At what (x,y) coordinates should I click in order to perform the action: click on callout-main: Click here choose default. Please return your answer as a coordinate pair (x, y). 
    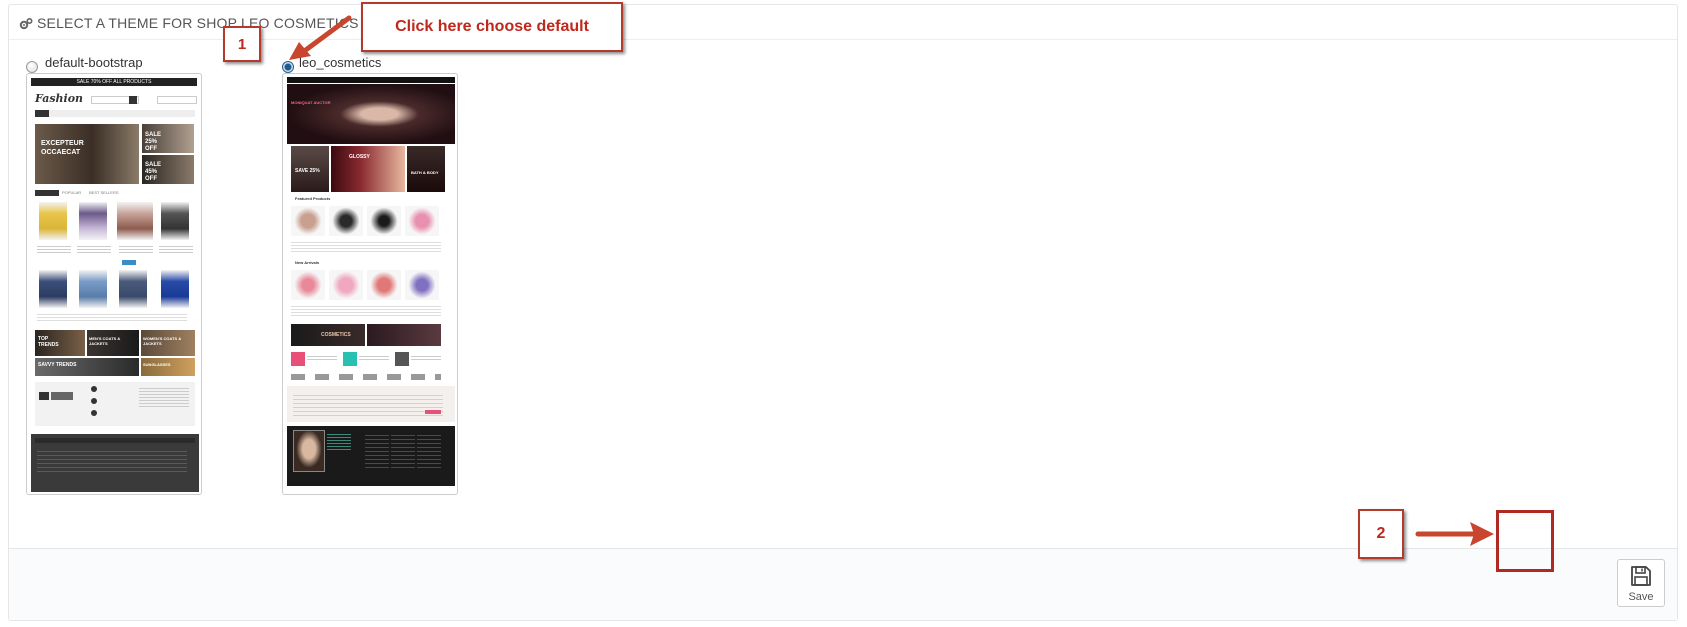
    Looking at the image, I should click on (492, 27).